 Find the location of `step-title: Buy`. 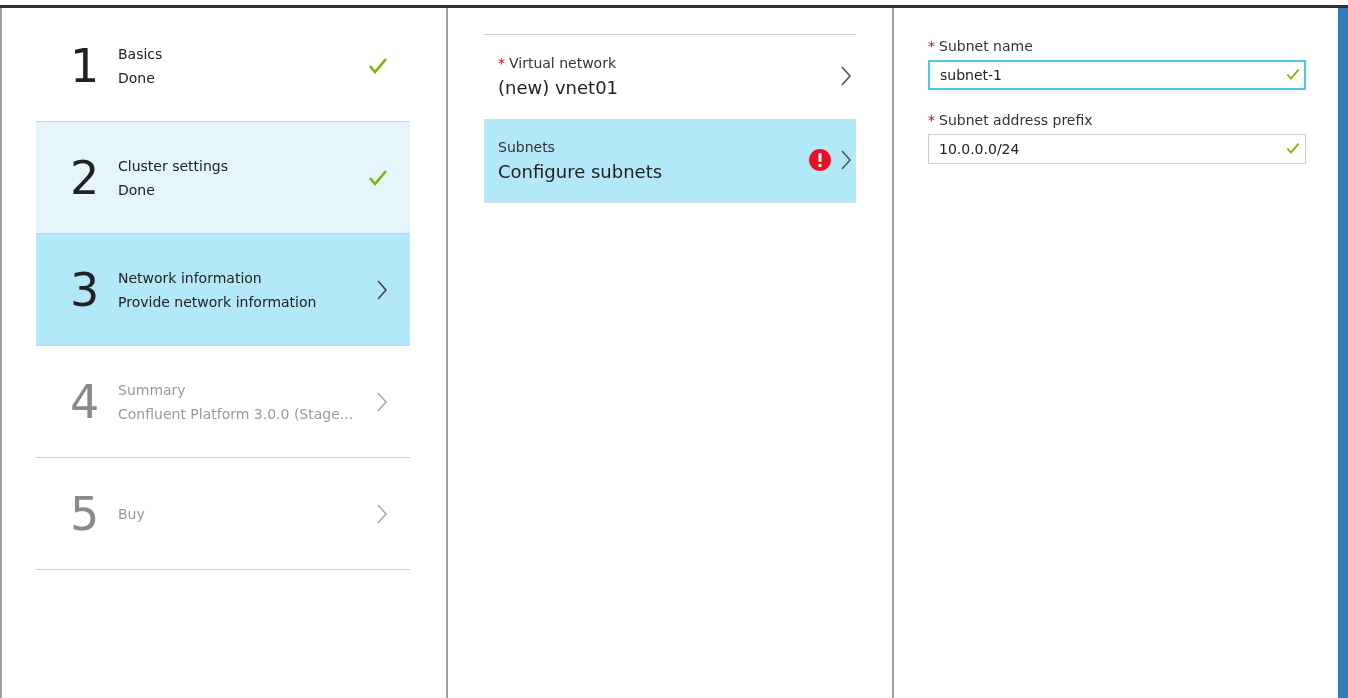

step-title: Buy is located at coordinates (132, 513).